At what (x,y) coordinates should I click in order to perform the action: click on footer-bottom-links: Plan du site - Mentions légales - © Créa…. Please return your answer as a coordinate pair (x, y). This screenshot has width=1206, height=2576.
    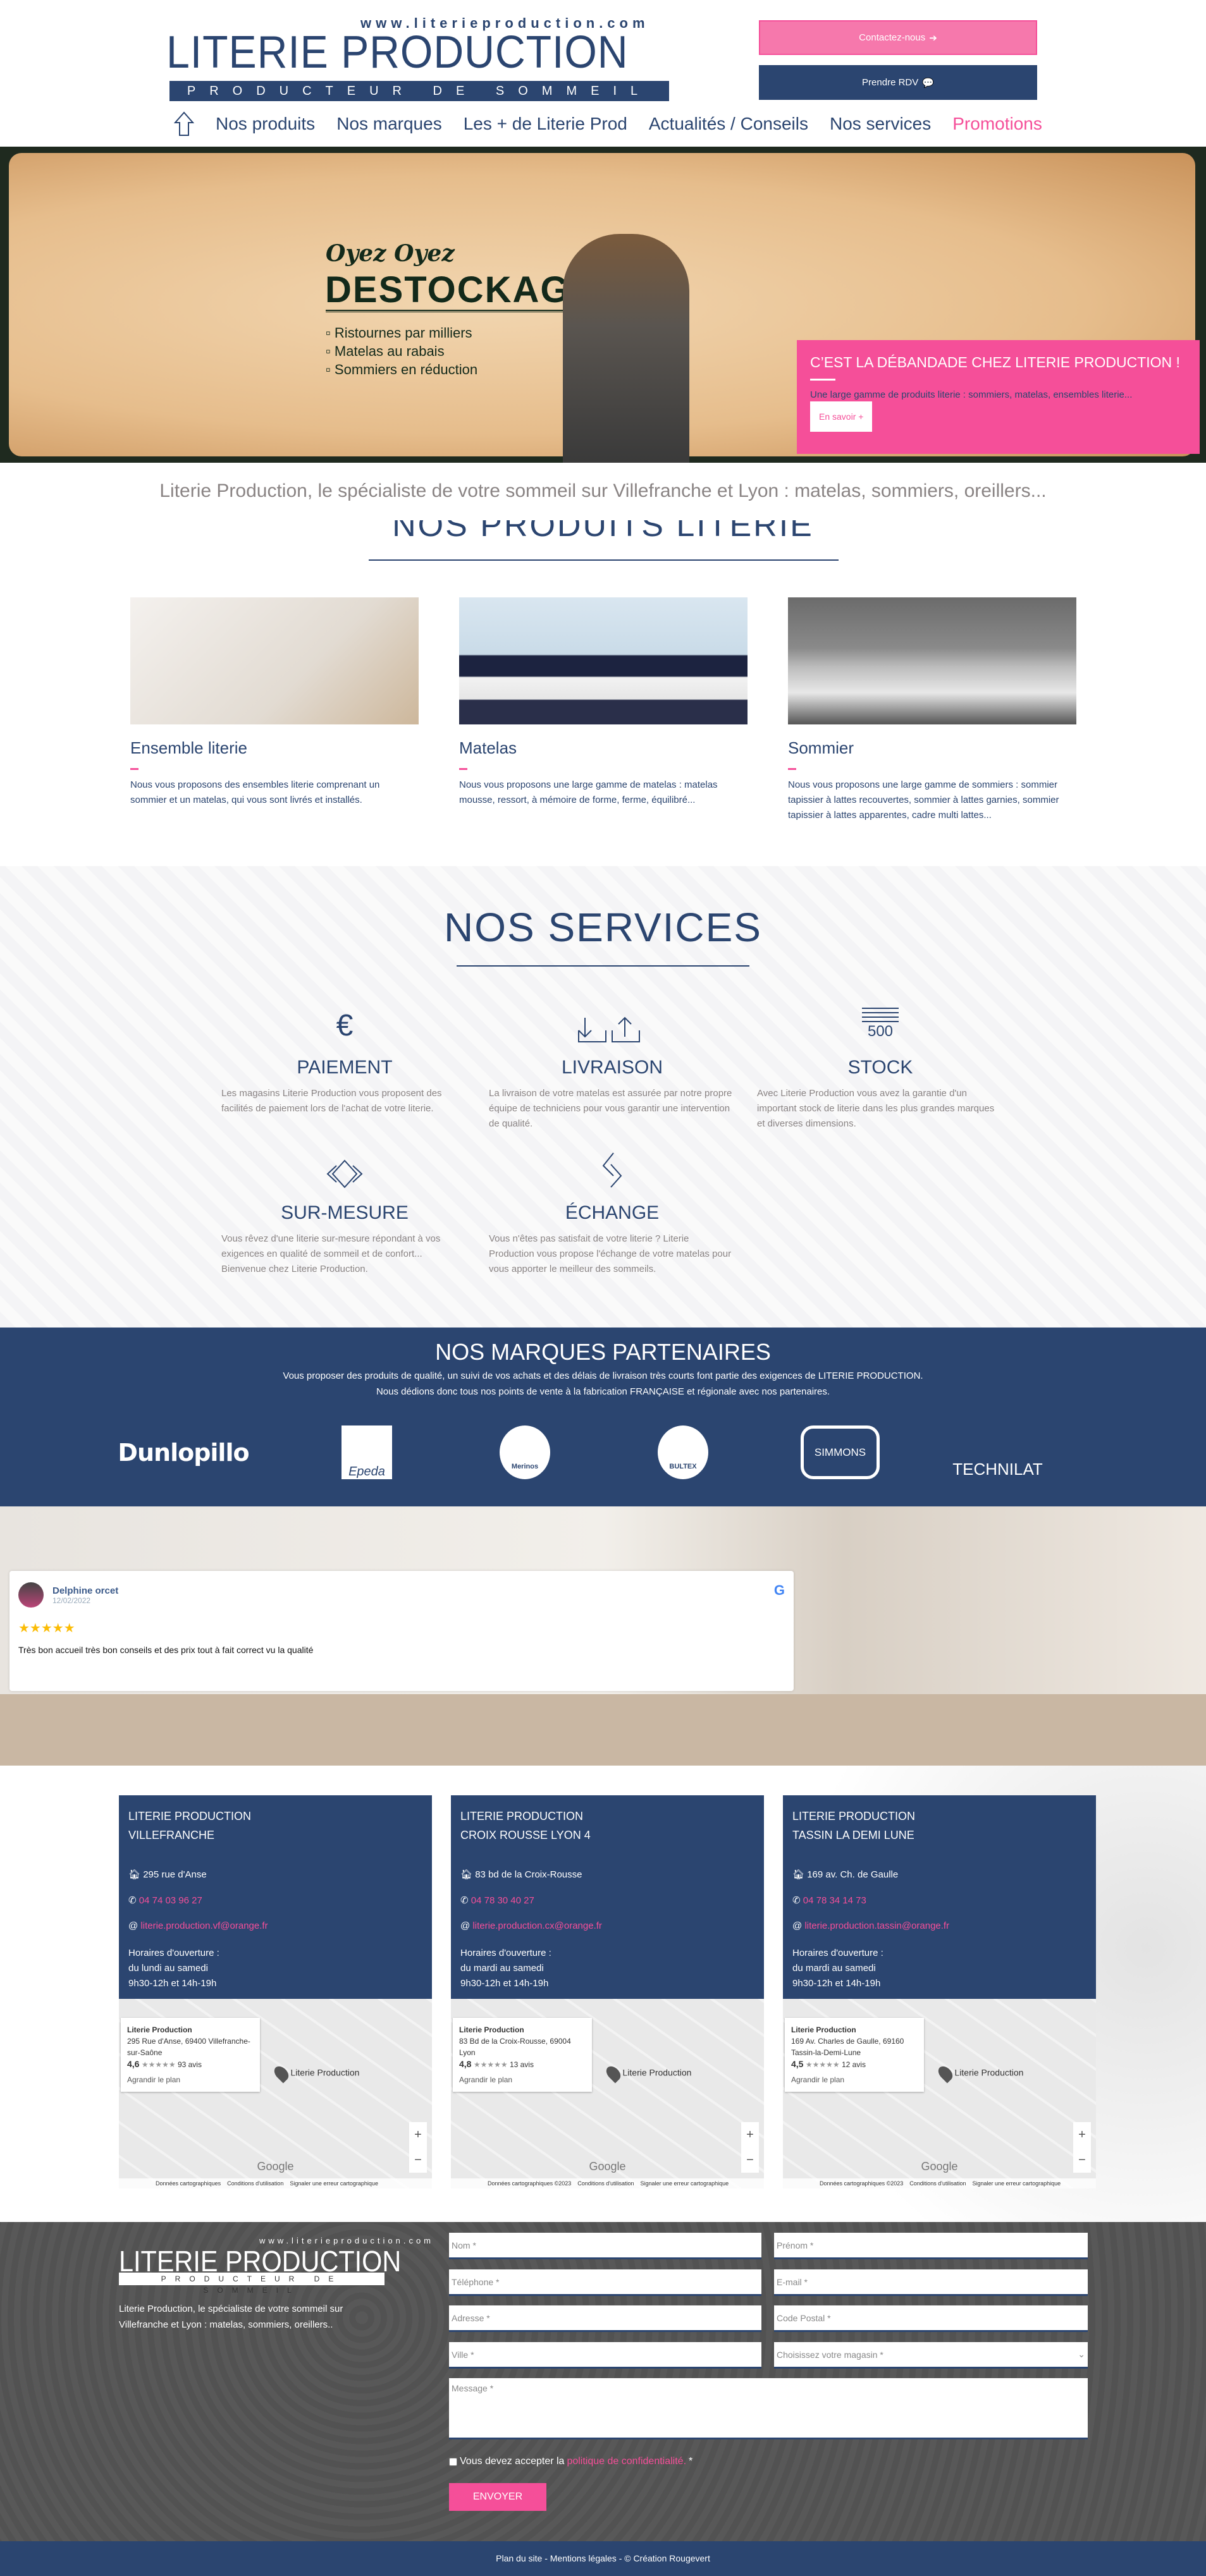
    Looking at the image, I should click on (603, 2558).